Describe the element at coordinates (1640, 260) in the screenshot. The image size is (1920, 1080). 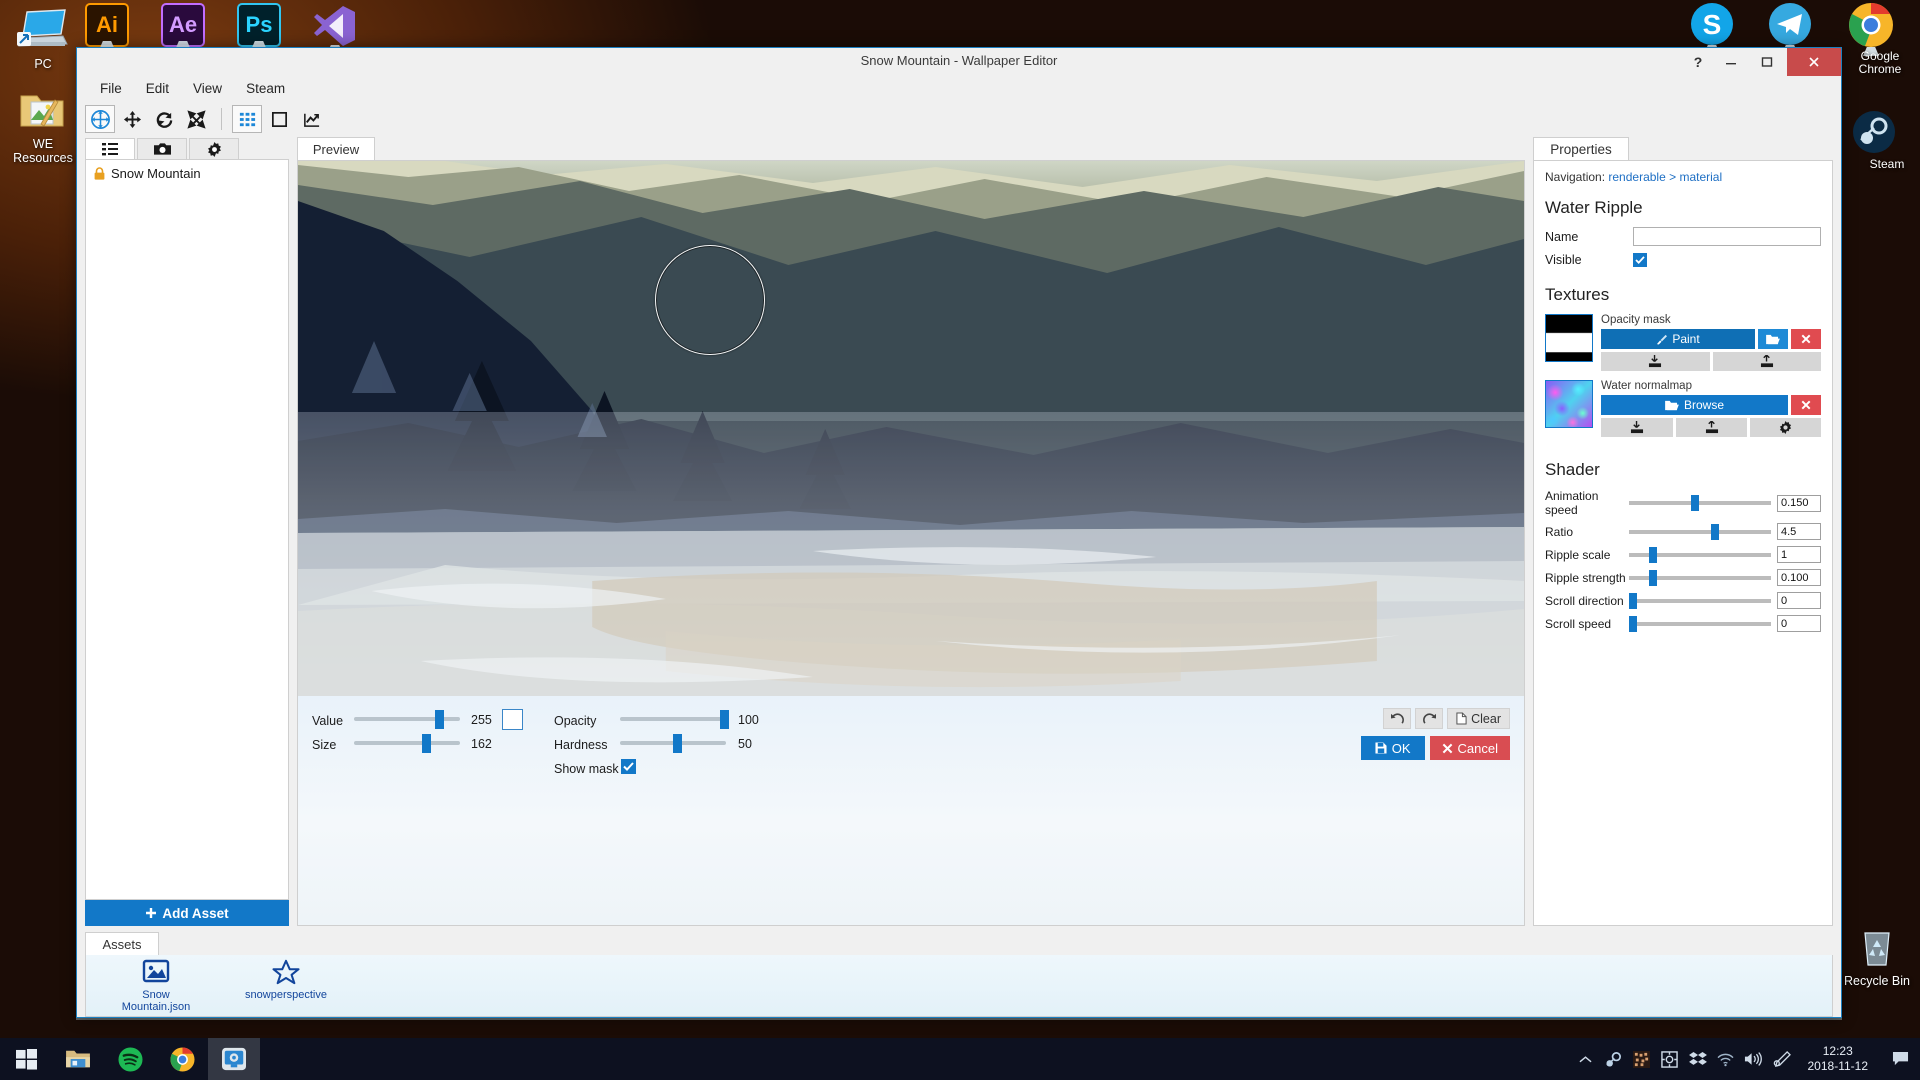
I see `visible-checkbox` at that location.